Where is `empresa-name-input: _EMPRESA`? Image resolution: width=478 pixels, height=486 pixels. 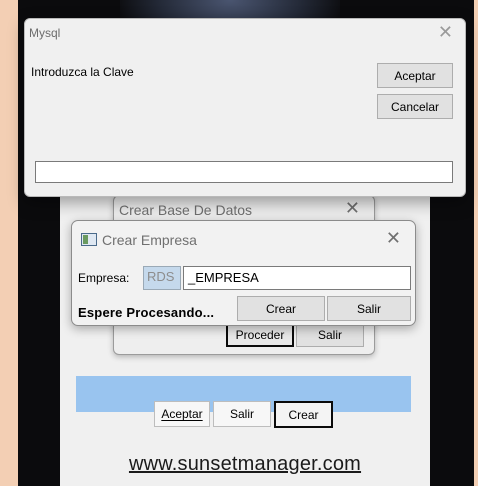 empresa-name-input: _EMPRESA is located at coordinates (297, 278).